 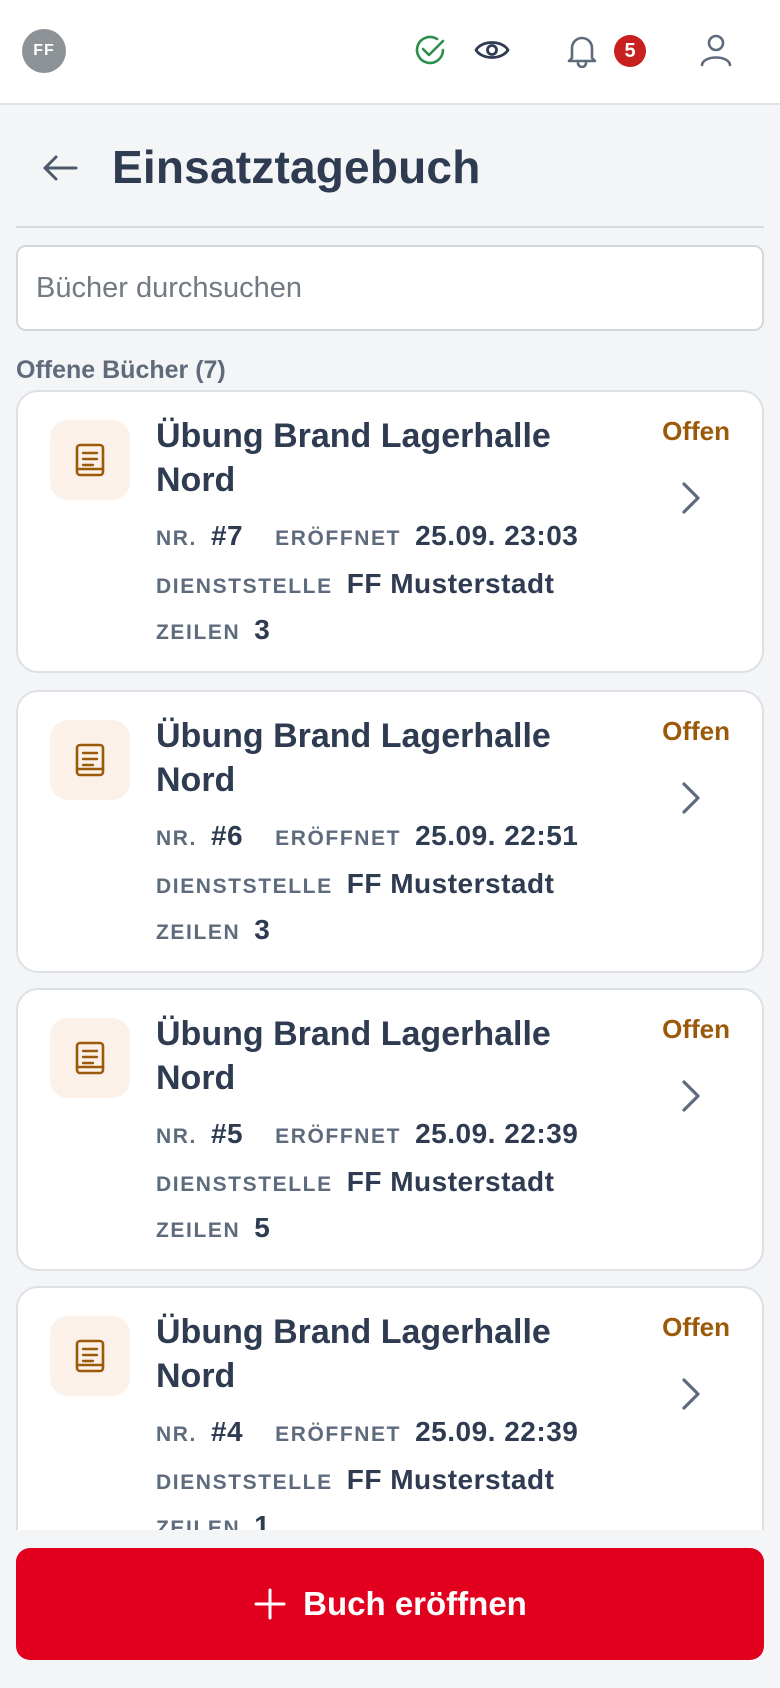 What do you see at coordinates (430, 50) in the screenshot?
I see `check-circle-icon` at bounding box center [430, 50].